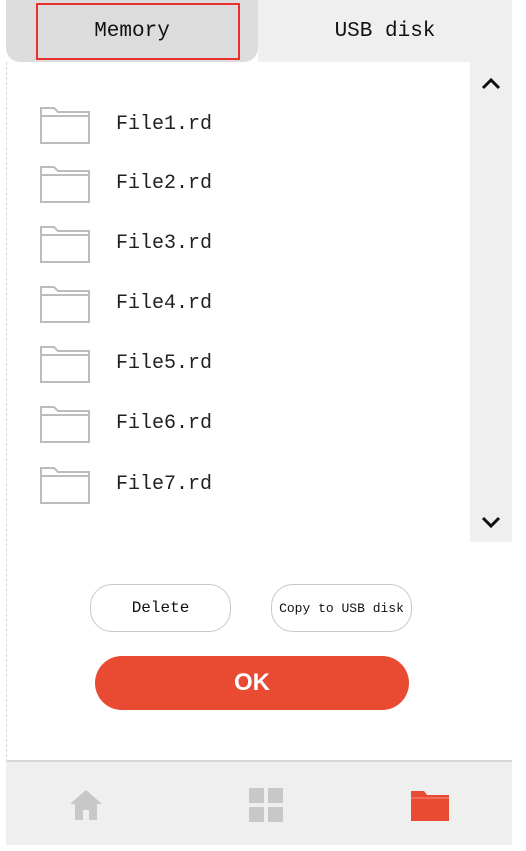 The image size is (526, 851). I want to click on nav-home, so click(86, 804).